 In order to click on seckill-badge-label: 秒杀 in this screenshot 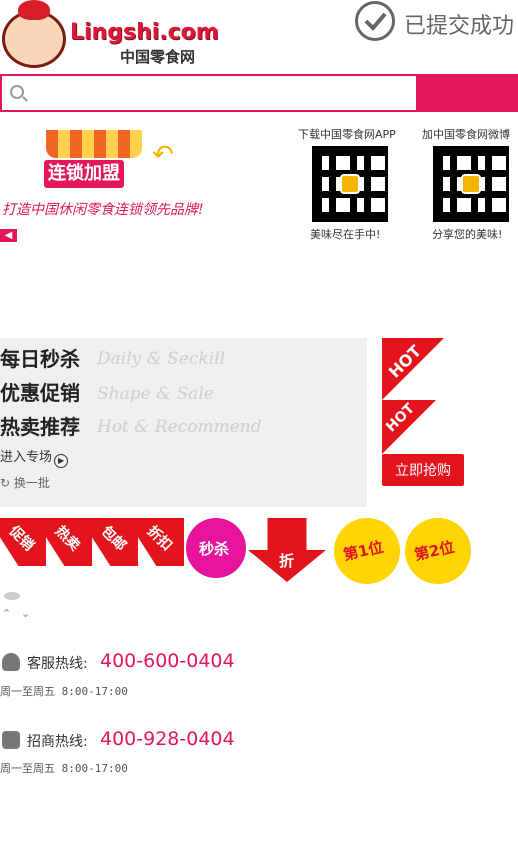, I will do `click(214, 549)`.